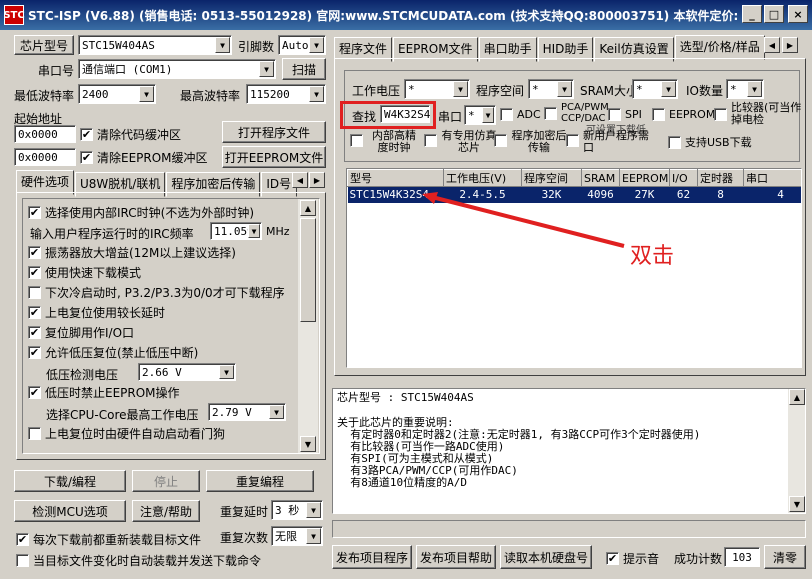 The height and width of the screenshot is (579, 812). I want to click on tab-scroll-right-icon: ▶, so click(317, 180).